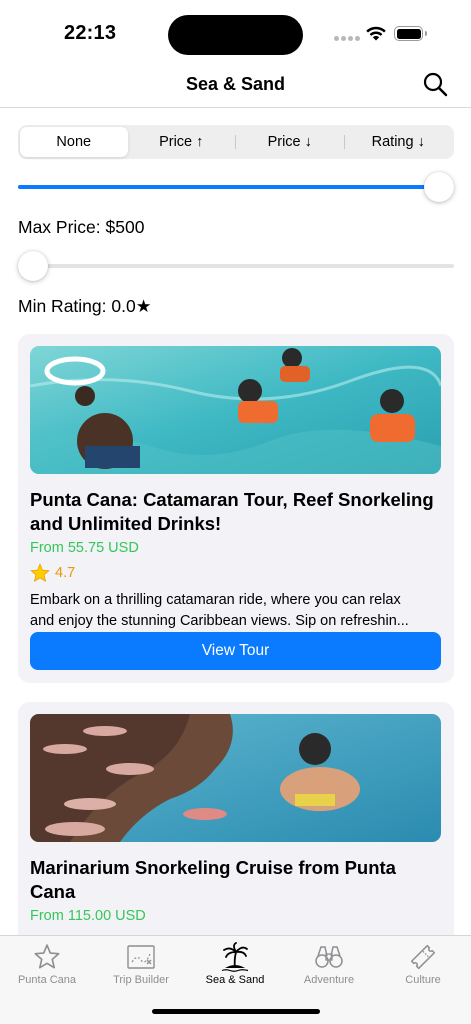 This screenshot has width=471, height=1024. Describe the element at coordinates (90, 33) in the screenshot. I see `status-time: 22:13` at that location.